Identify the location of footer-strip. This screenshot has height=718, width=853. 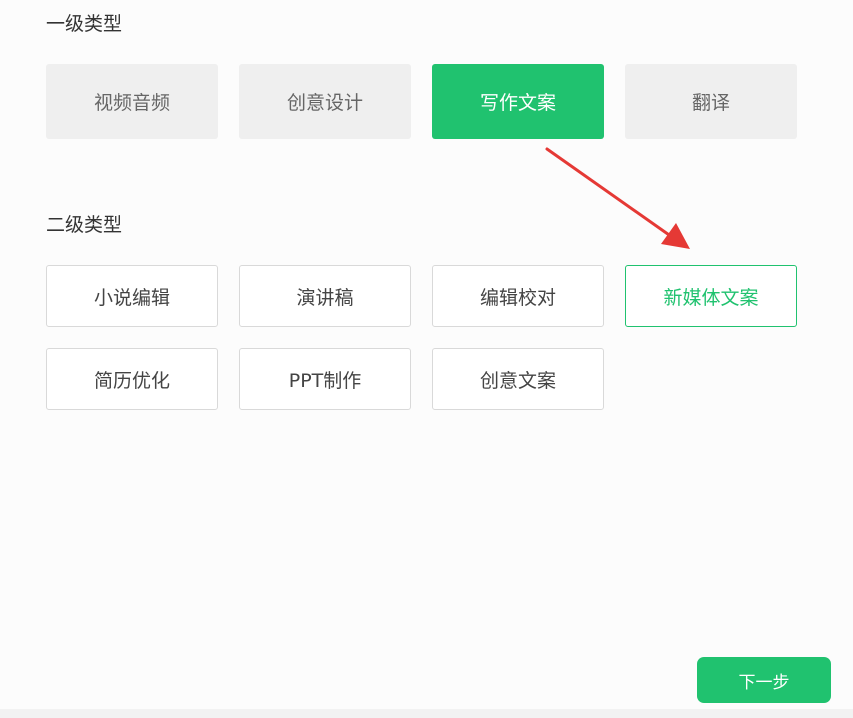
(426, 713).